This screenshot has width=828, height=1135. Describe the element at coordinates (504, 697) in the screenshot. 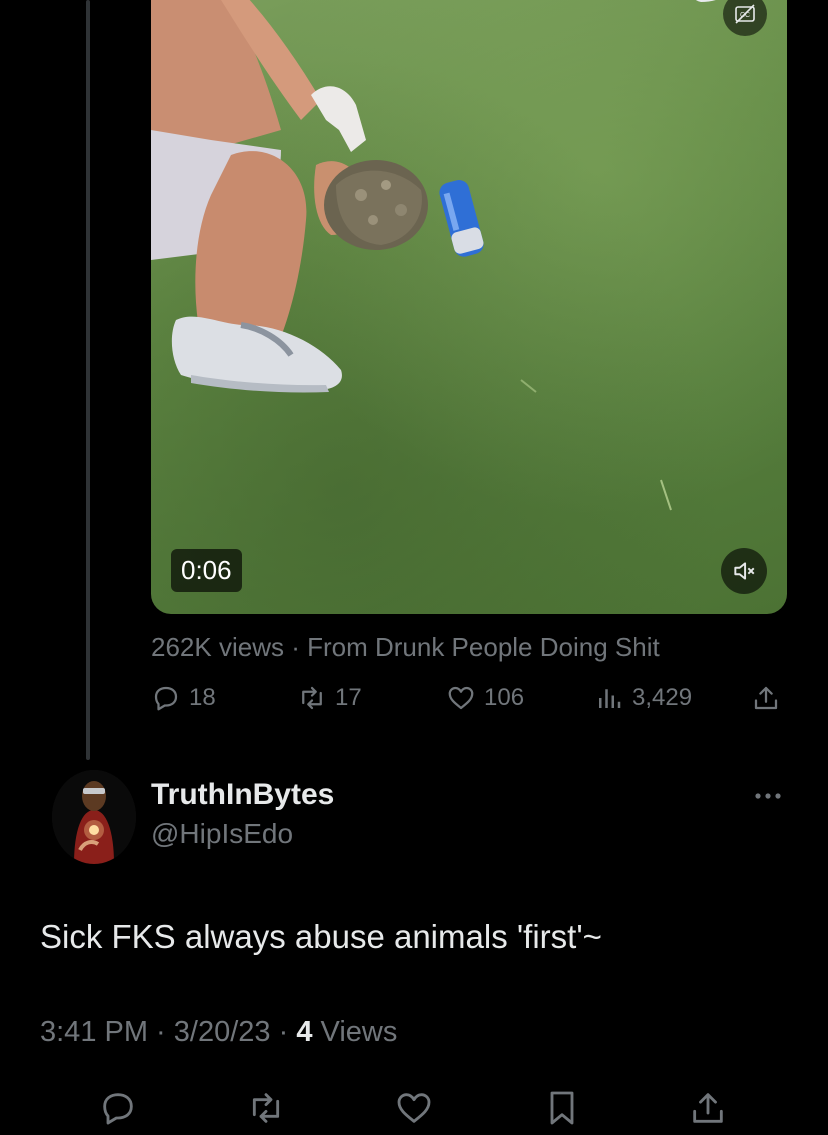

I see `like-count: 106` at that location.